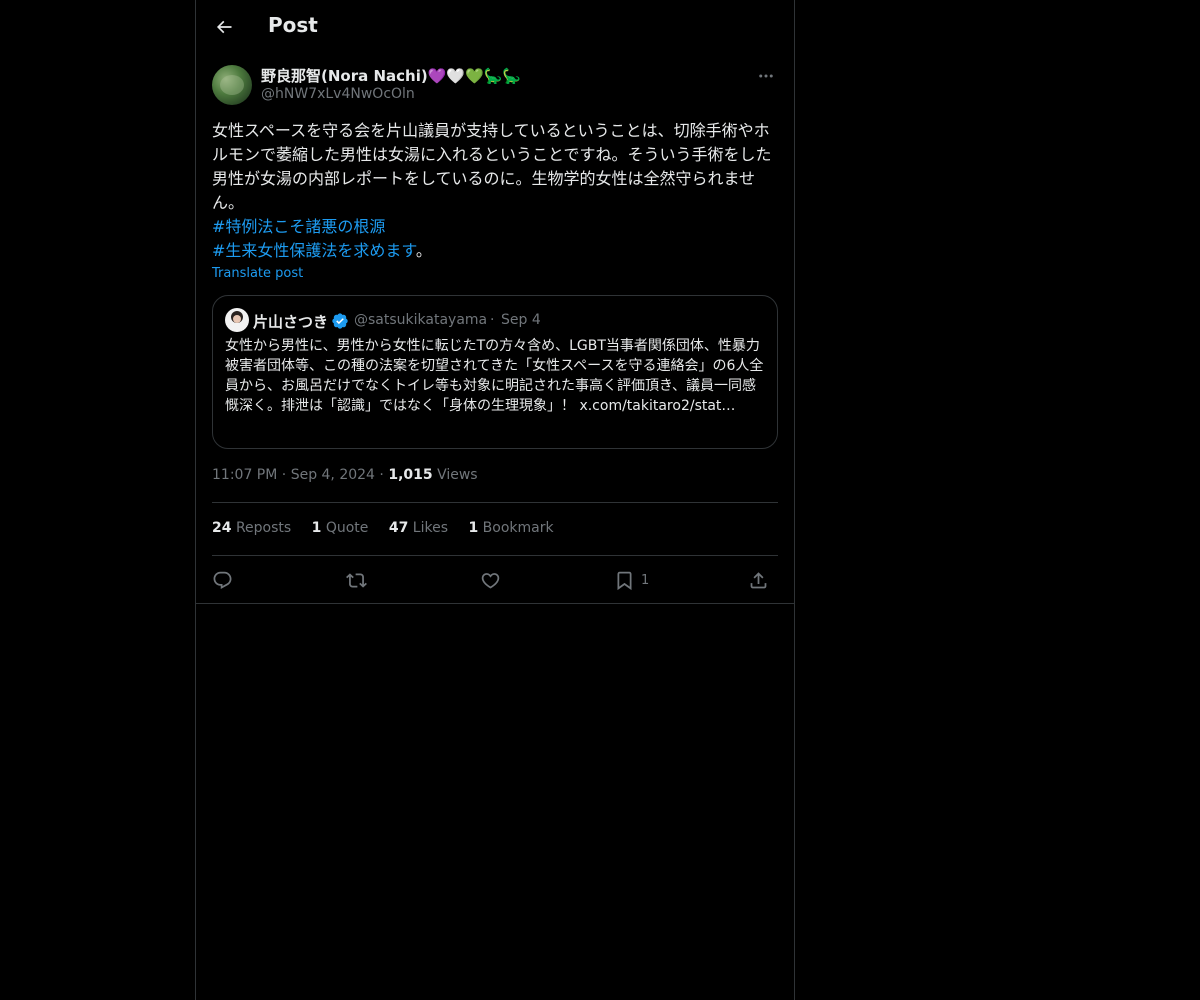 Image resolution: width=1200 pixels, height=1000 pixels. Describe the element at coordinates (624, 580) in the screenshot. I see `bookmark-icon` at that location.